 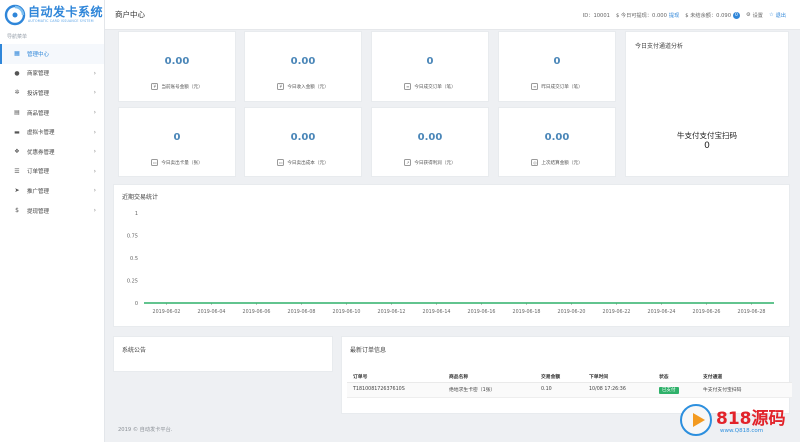 I want to click on stat-label-text: 今日卖出卡量（张）, so click(x=182, y=163).